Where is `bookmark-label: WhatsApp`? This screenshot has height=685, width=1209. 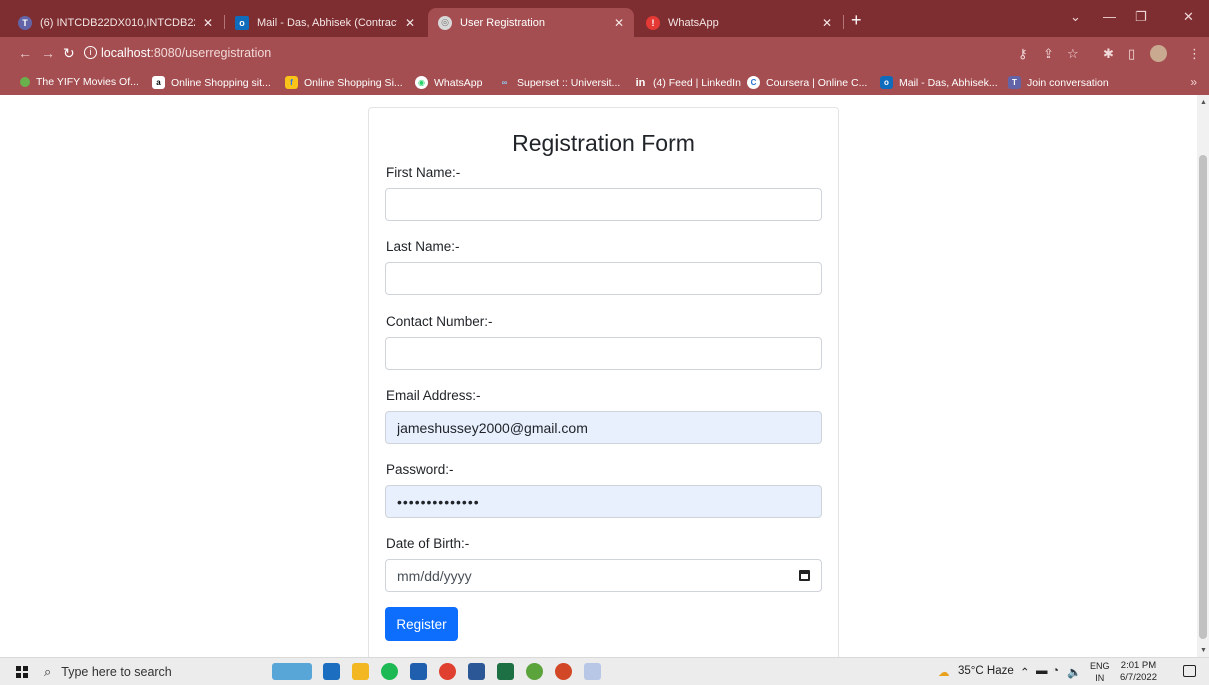
bookmark-label: WhatsApp is located at coordinates (458, 82).